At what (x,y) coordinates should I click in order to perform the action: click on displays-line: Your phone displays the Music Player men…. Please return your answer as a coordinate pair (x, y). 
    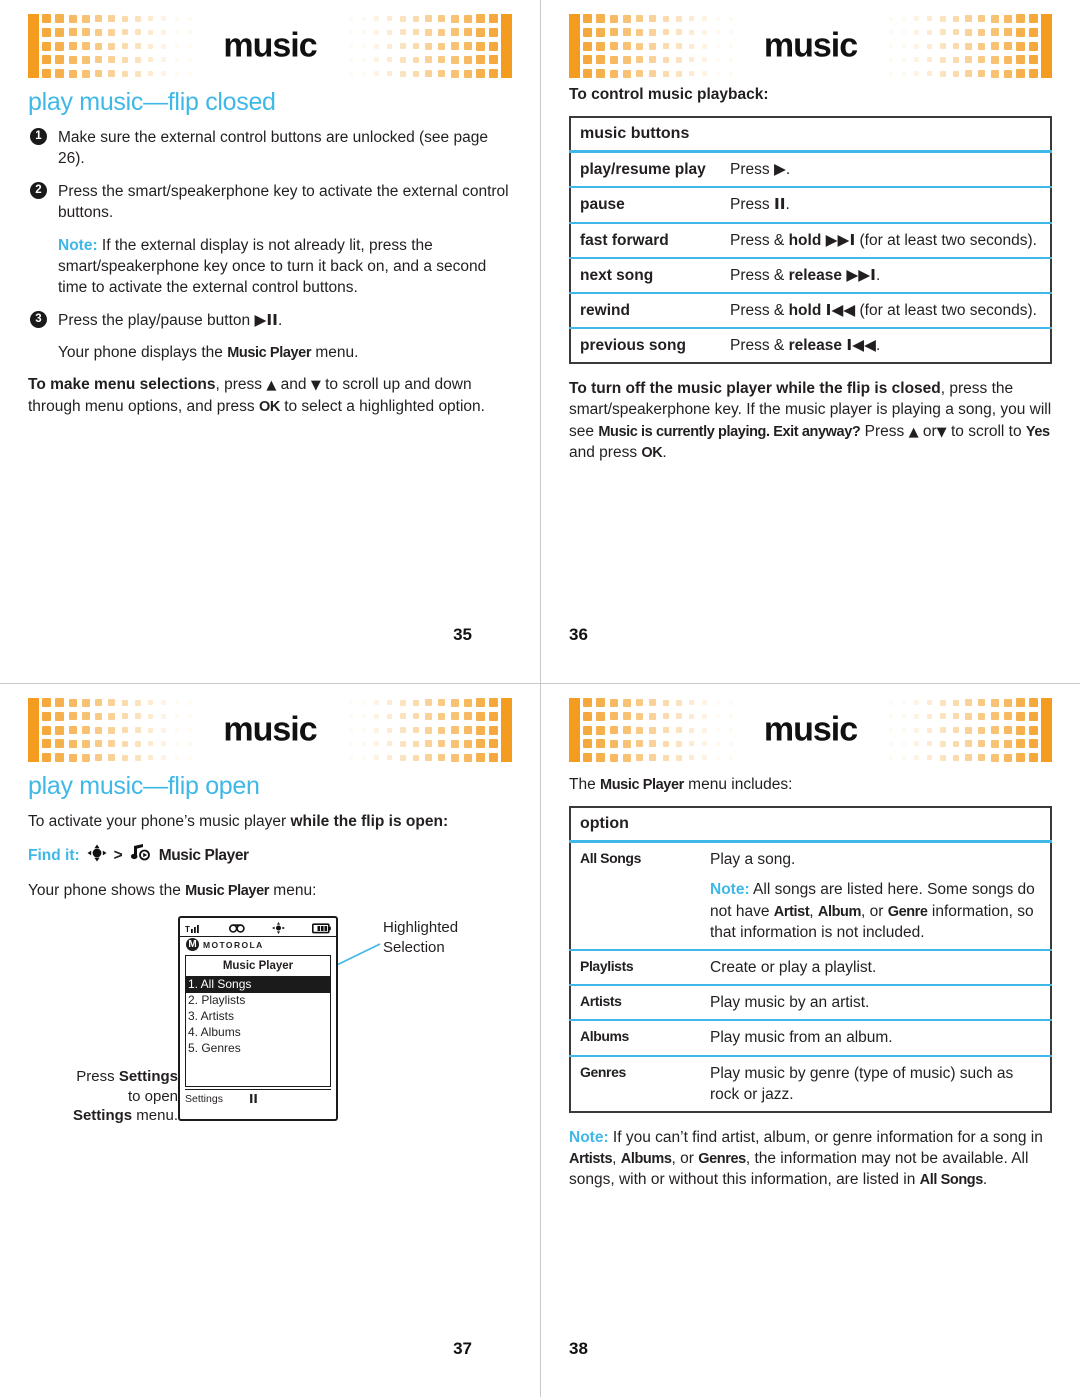
    Looking at the image, I should click on (208, 352).